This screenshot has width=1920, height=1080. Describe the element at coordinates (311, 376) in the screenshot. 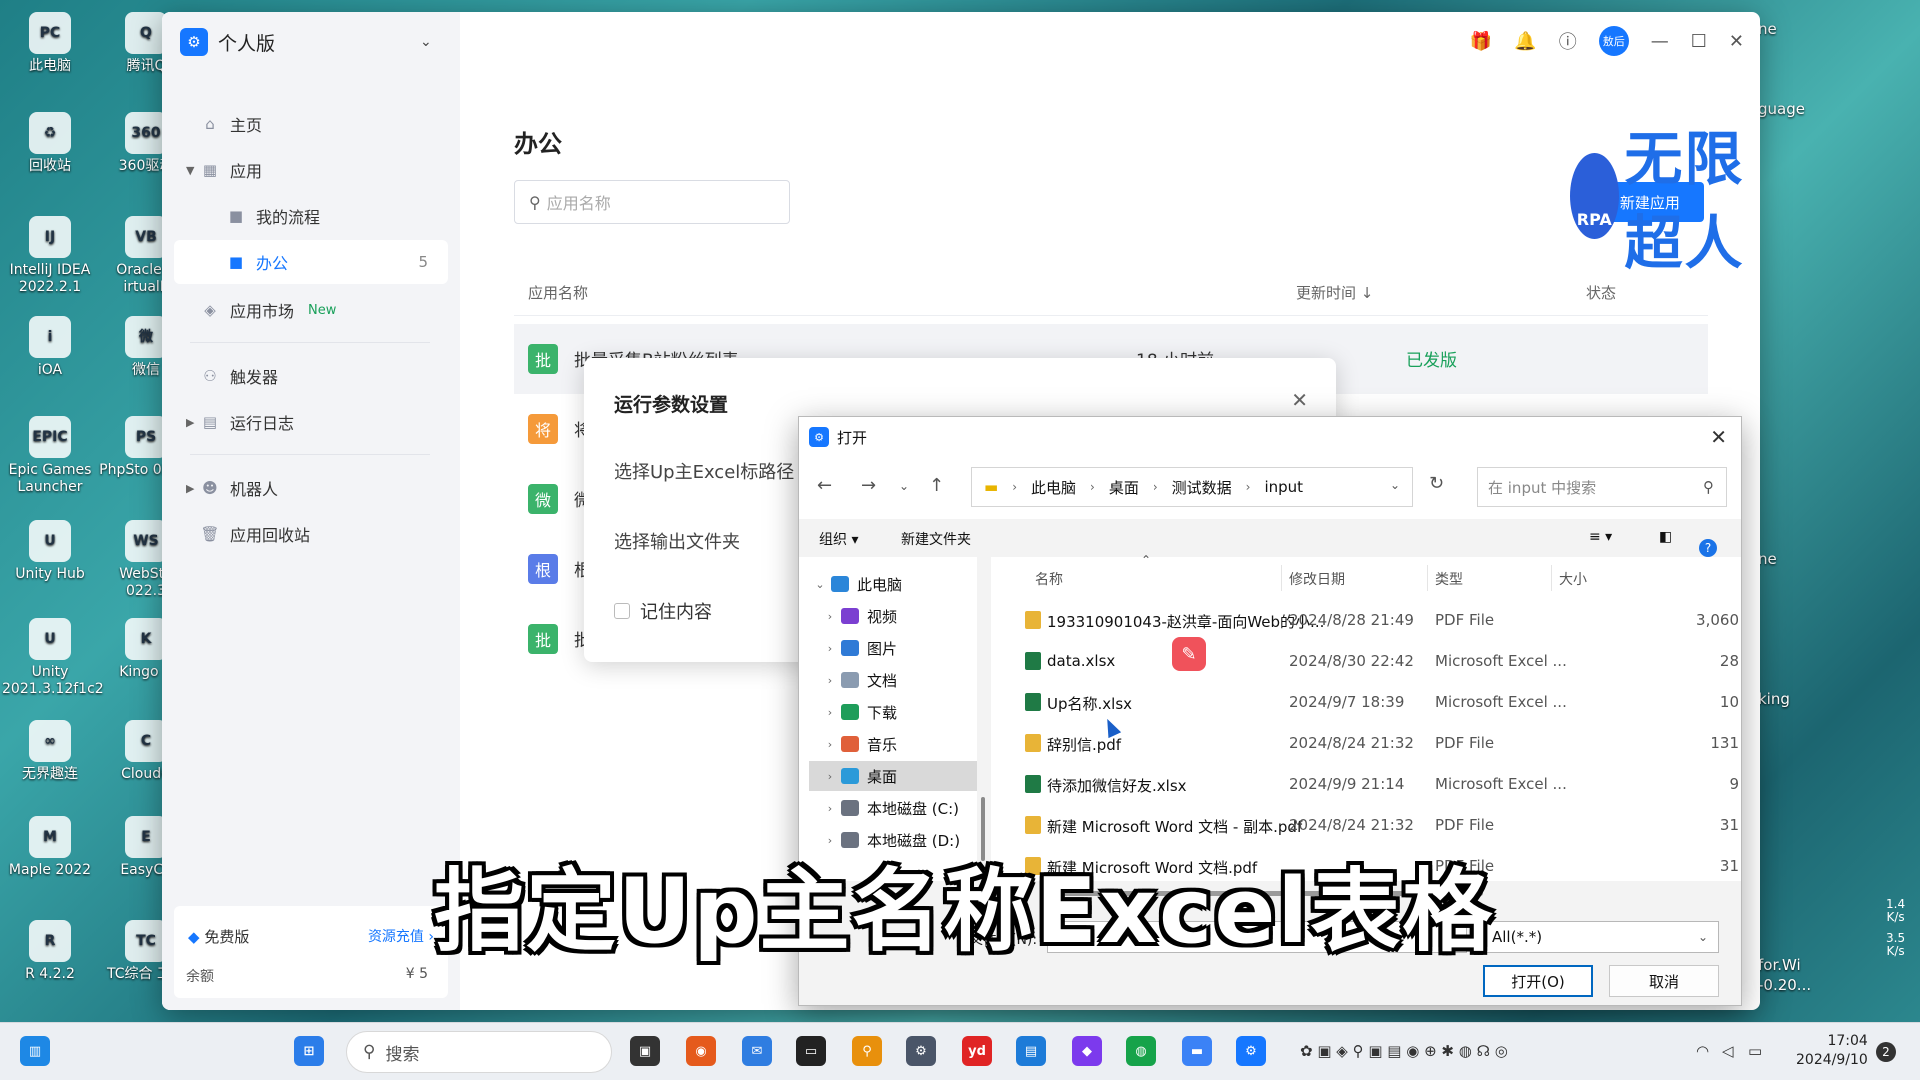

I see `nav-triggers: ⚇ 触发器` at that location.